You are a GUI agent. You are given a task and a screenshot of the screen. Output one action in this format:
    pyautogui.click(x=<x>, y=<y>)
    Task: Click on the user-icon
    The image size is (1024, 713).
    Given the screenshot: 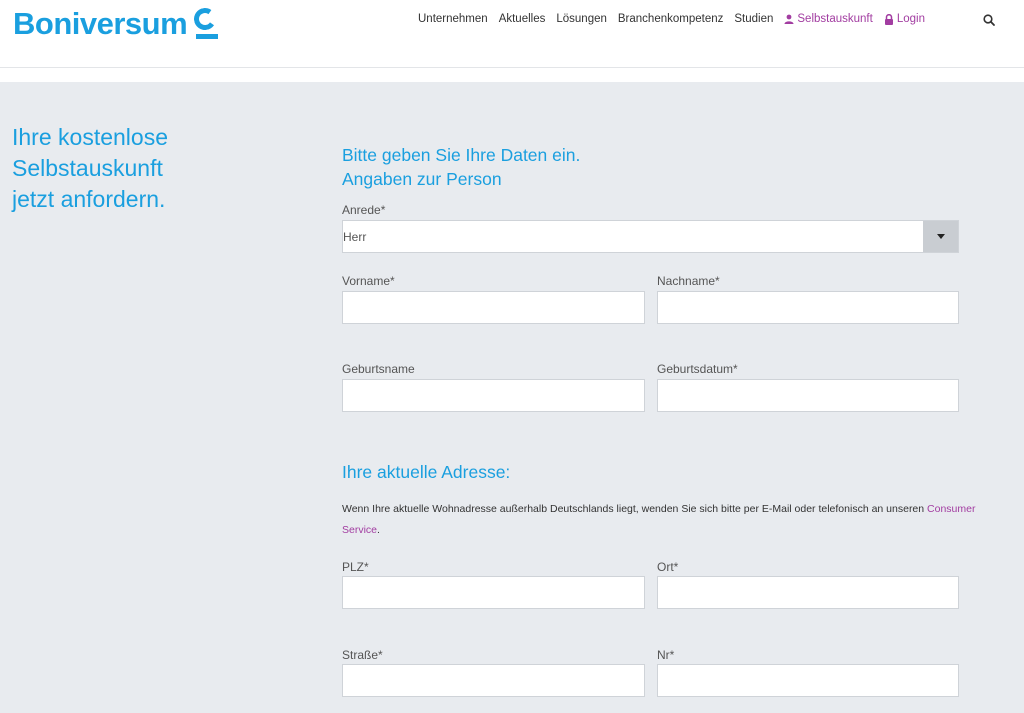 What is the action you would take?
    pyautogui.click(x=789, y=19)
    